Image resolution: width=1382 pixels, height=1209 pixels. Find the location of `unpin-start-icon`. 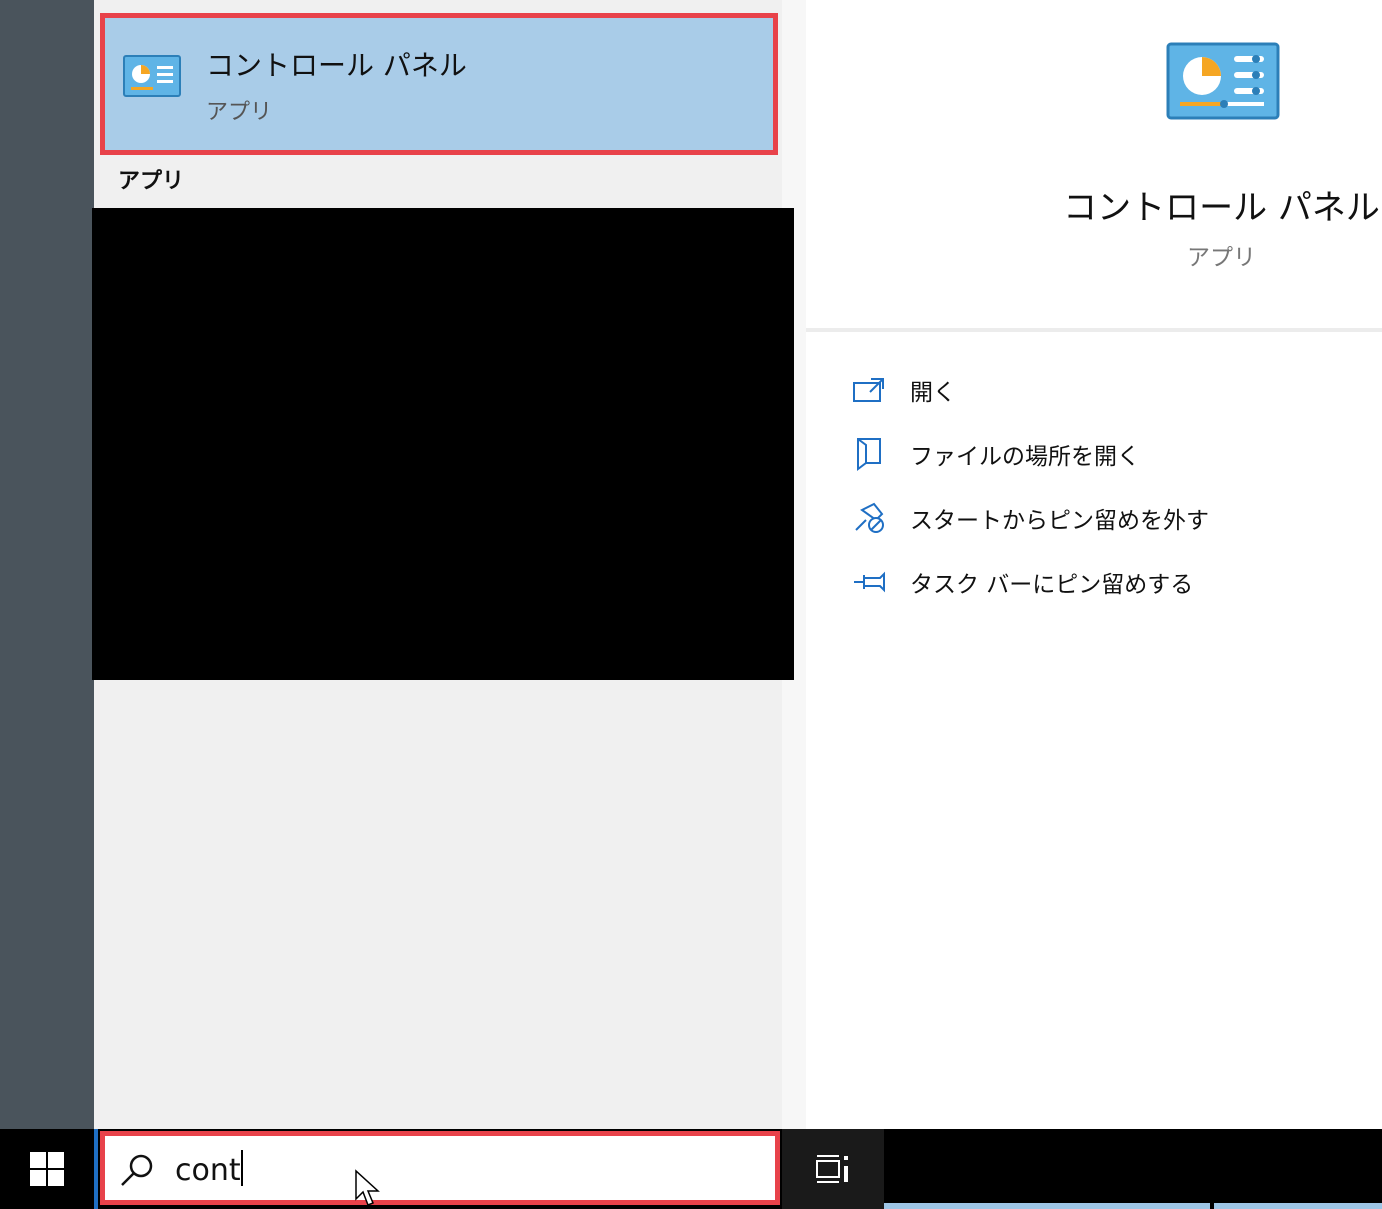

unpin-start-icon is located at coordinates (869, 518).